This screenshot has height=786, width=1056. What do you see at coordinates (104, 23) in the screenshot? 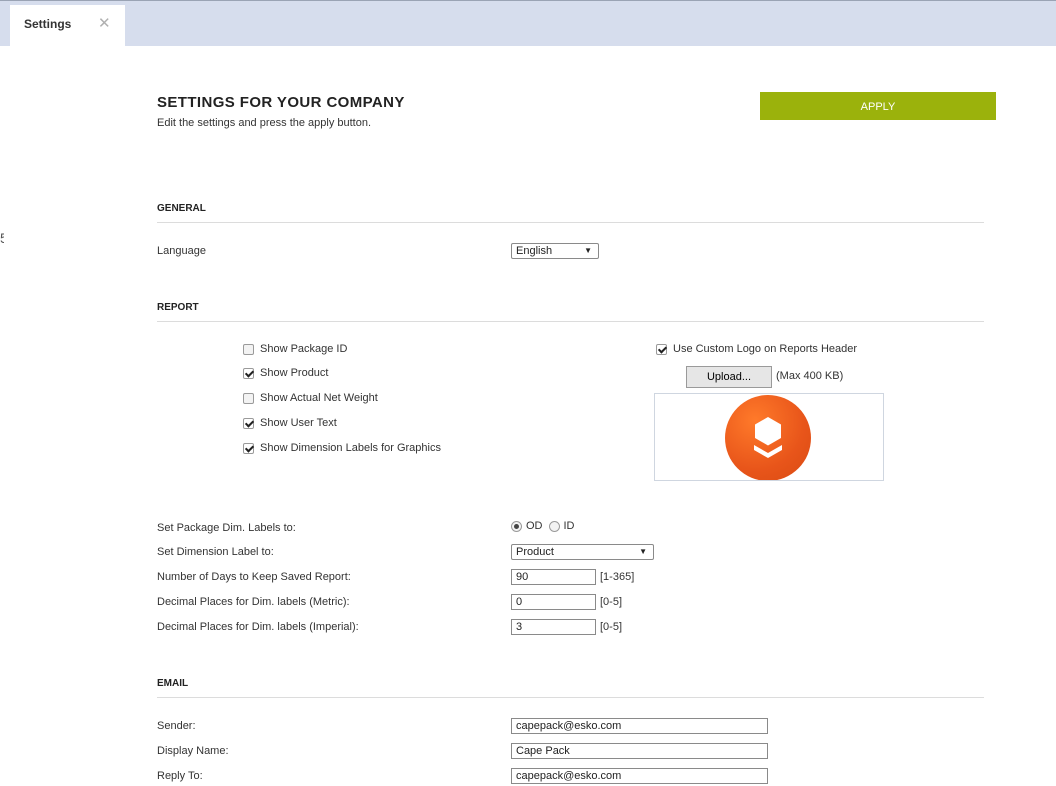
I see `close-icon: ✕` at bounding box center [104, 23].